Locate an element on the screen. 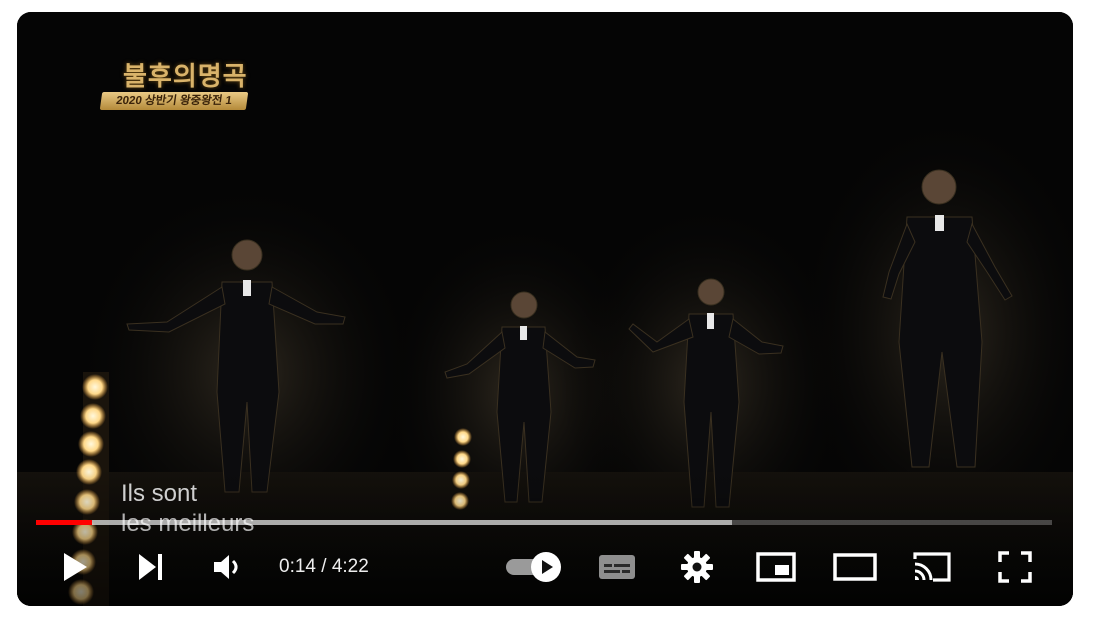 The height and width of the screenshot is (622, 1094). progress-bar is located at coordinates (544, 522).